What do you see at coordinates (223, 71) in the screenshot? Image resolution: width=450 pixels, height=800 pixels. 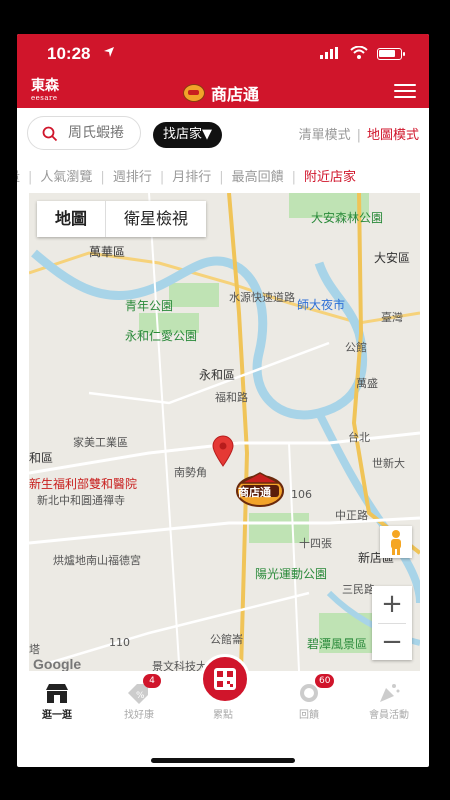 I see `top-bar: 10:28 東森 eesare 商店通` at bounding box center [223, 71].